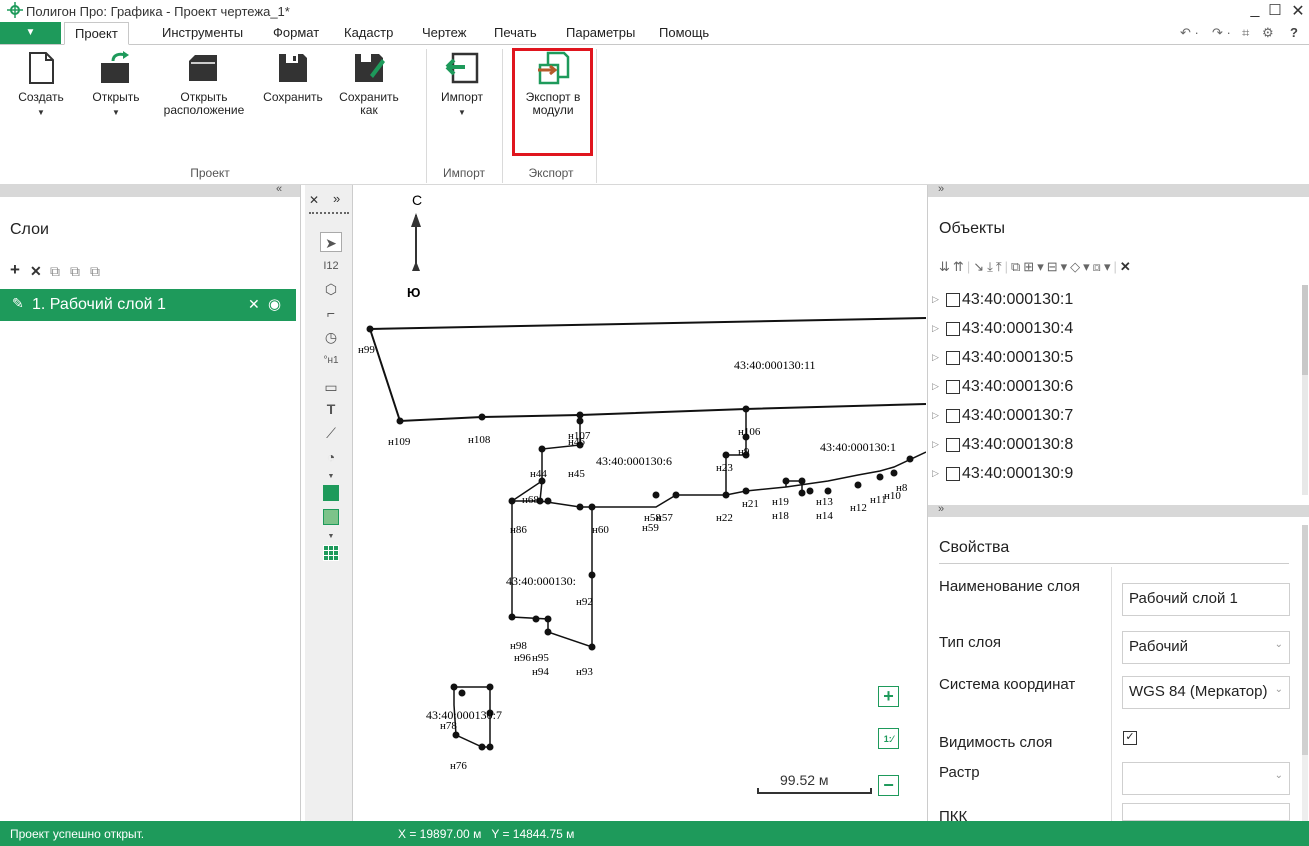 The height and width of the screenshot is (846, 1309). Describe the element at coordinates (1000, 266) in the screenshot. I see `deselect-icon: ⤒` at that location.